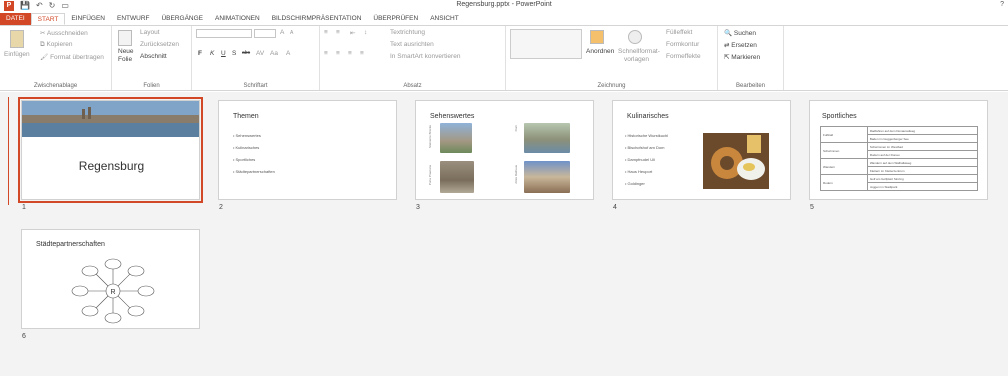  I want to click on slide-6-title: Städtepartnerschaften, so click(70, 244).